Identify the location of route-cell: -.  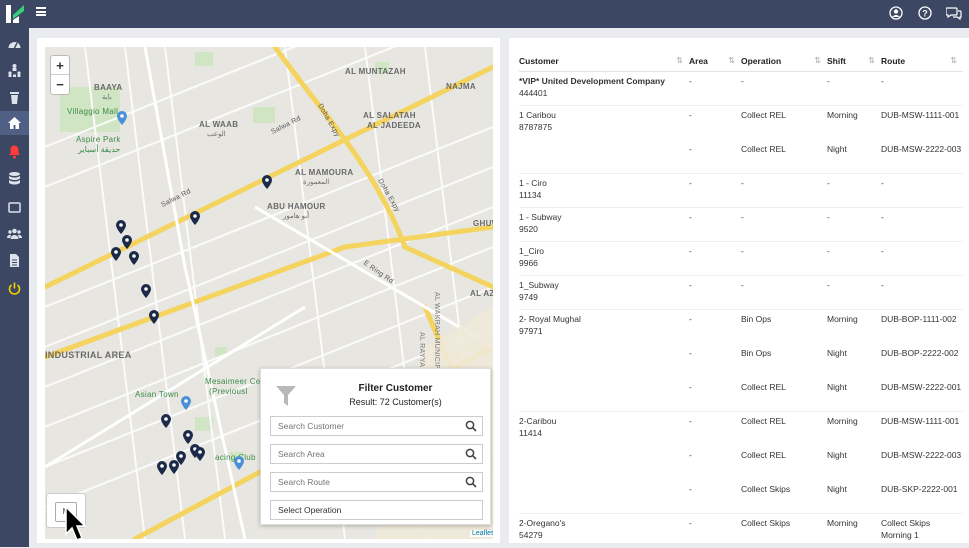
(922, 190).